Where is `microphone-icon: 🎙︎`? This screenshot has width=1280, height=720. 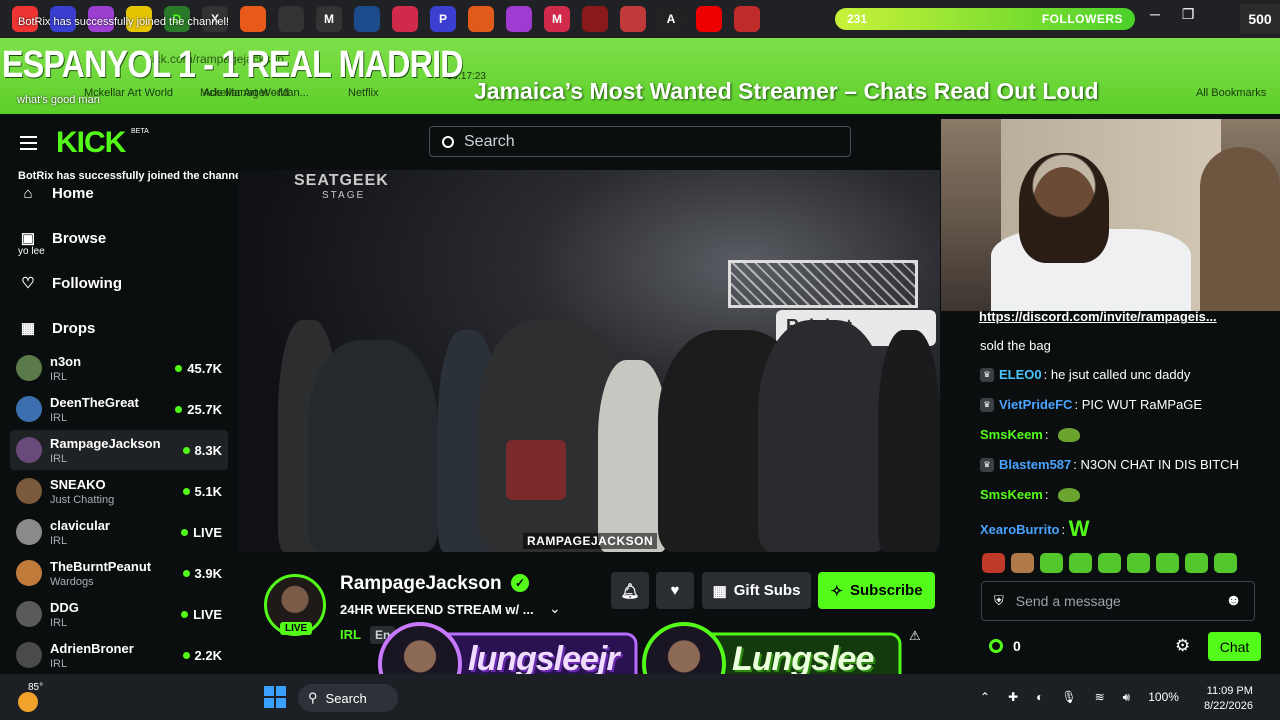
microphone-icon: 🎙︎ is located at coordinates (1068, 697).